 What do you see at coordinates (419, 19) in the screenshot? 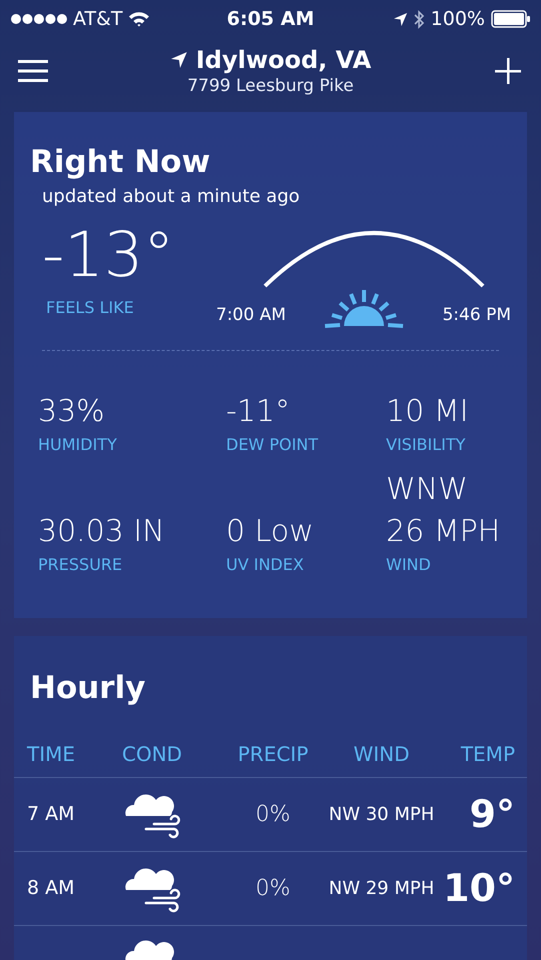
I see `bluetooth-icon` at bounding box center [419, 19].